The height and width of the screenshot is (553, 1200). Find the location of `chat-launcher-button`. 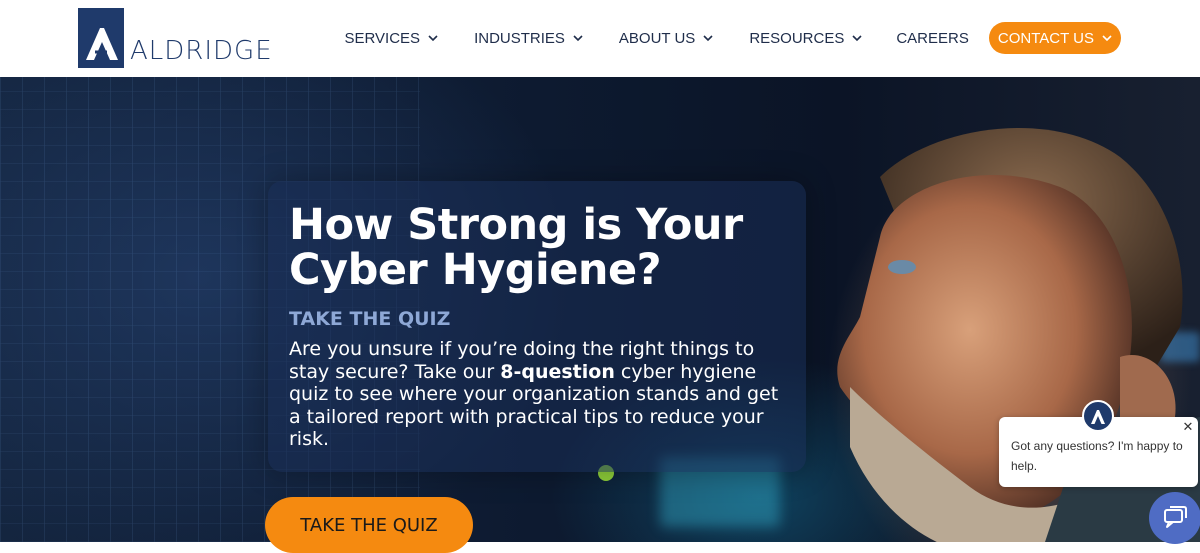

chat-launcher-button is located at coordinates (1174, 518).